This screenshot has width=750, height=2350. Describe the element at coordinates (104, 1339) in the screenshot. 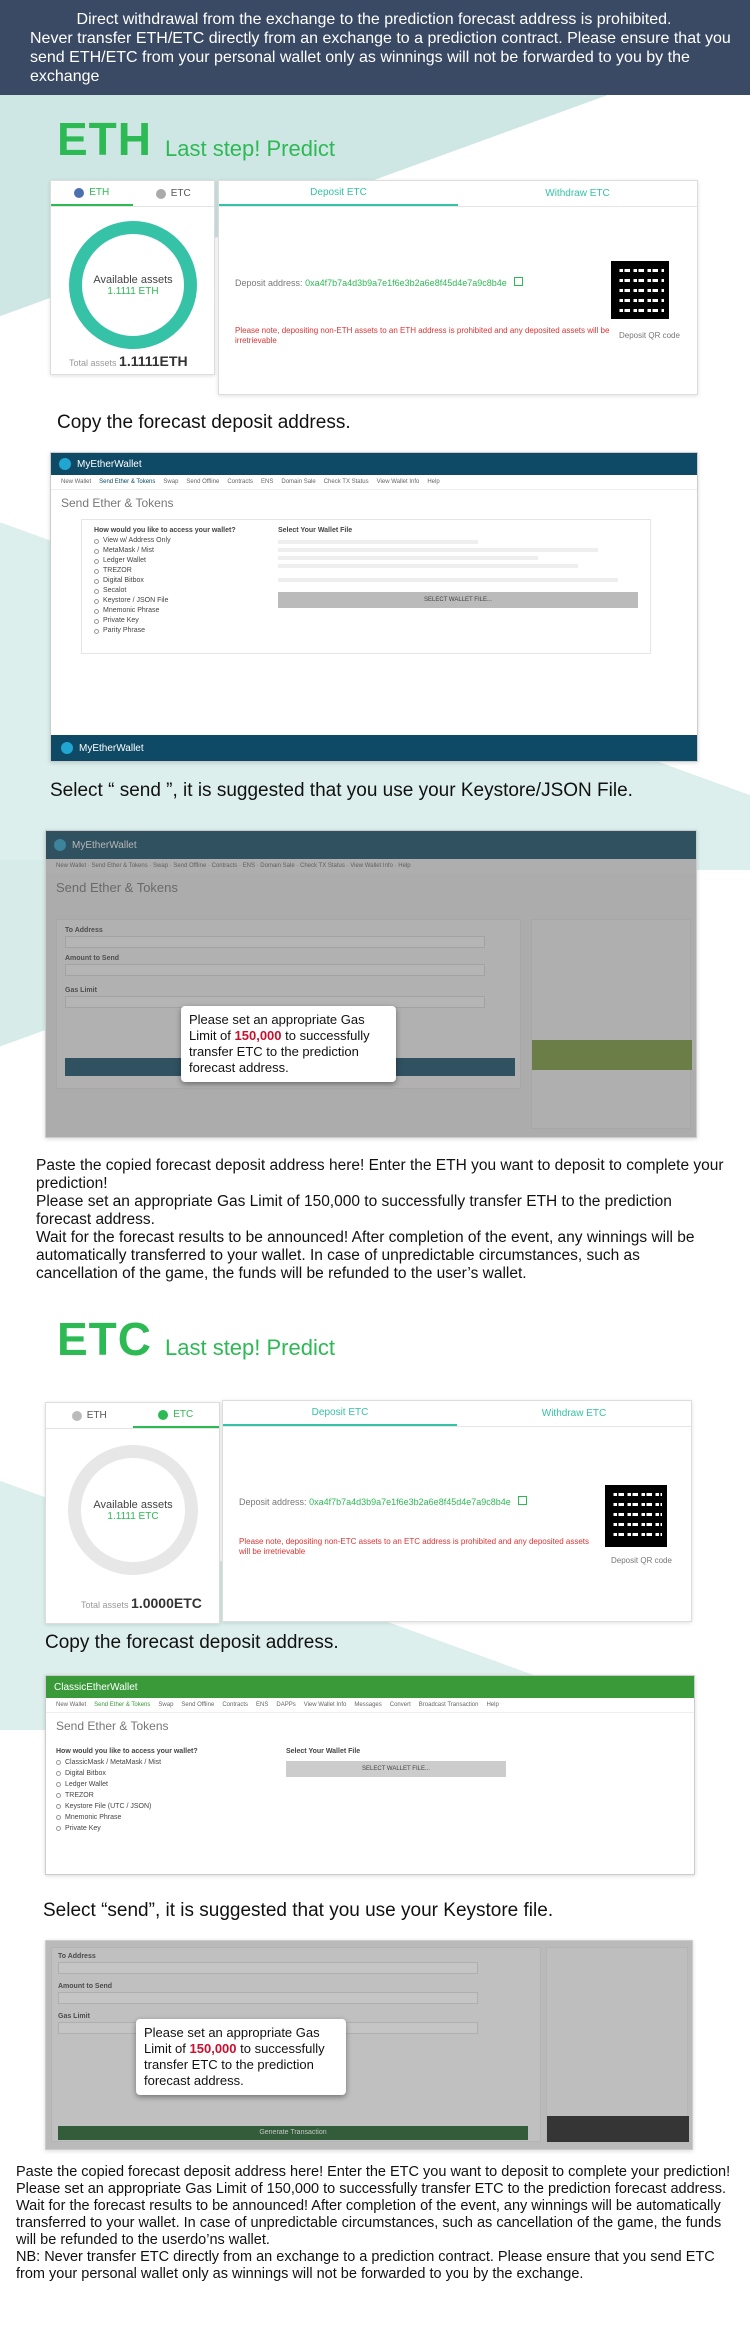

I see `etc-heading: ETC` at that location.